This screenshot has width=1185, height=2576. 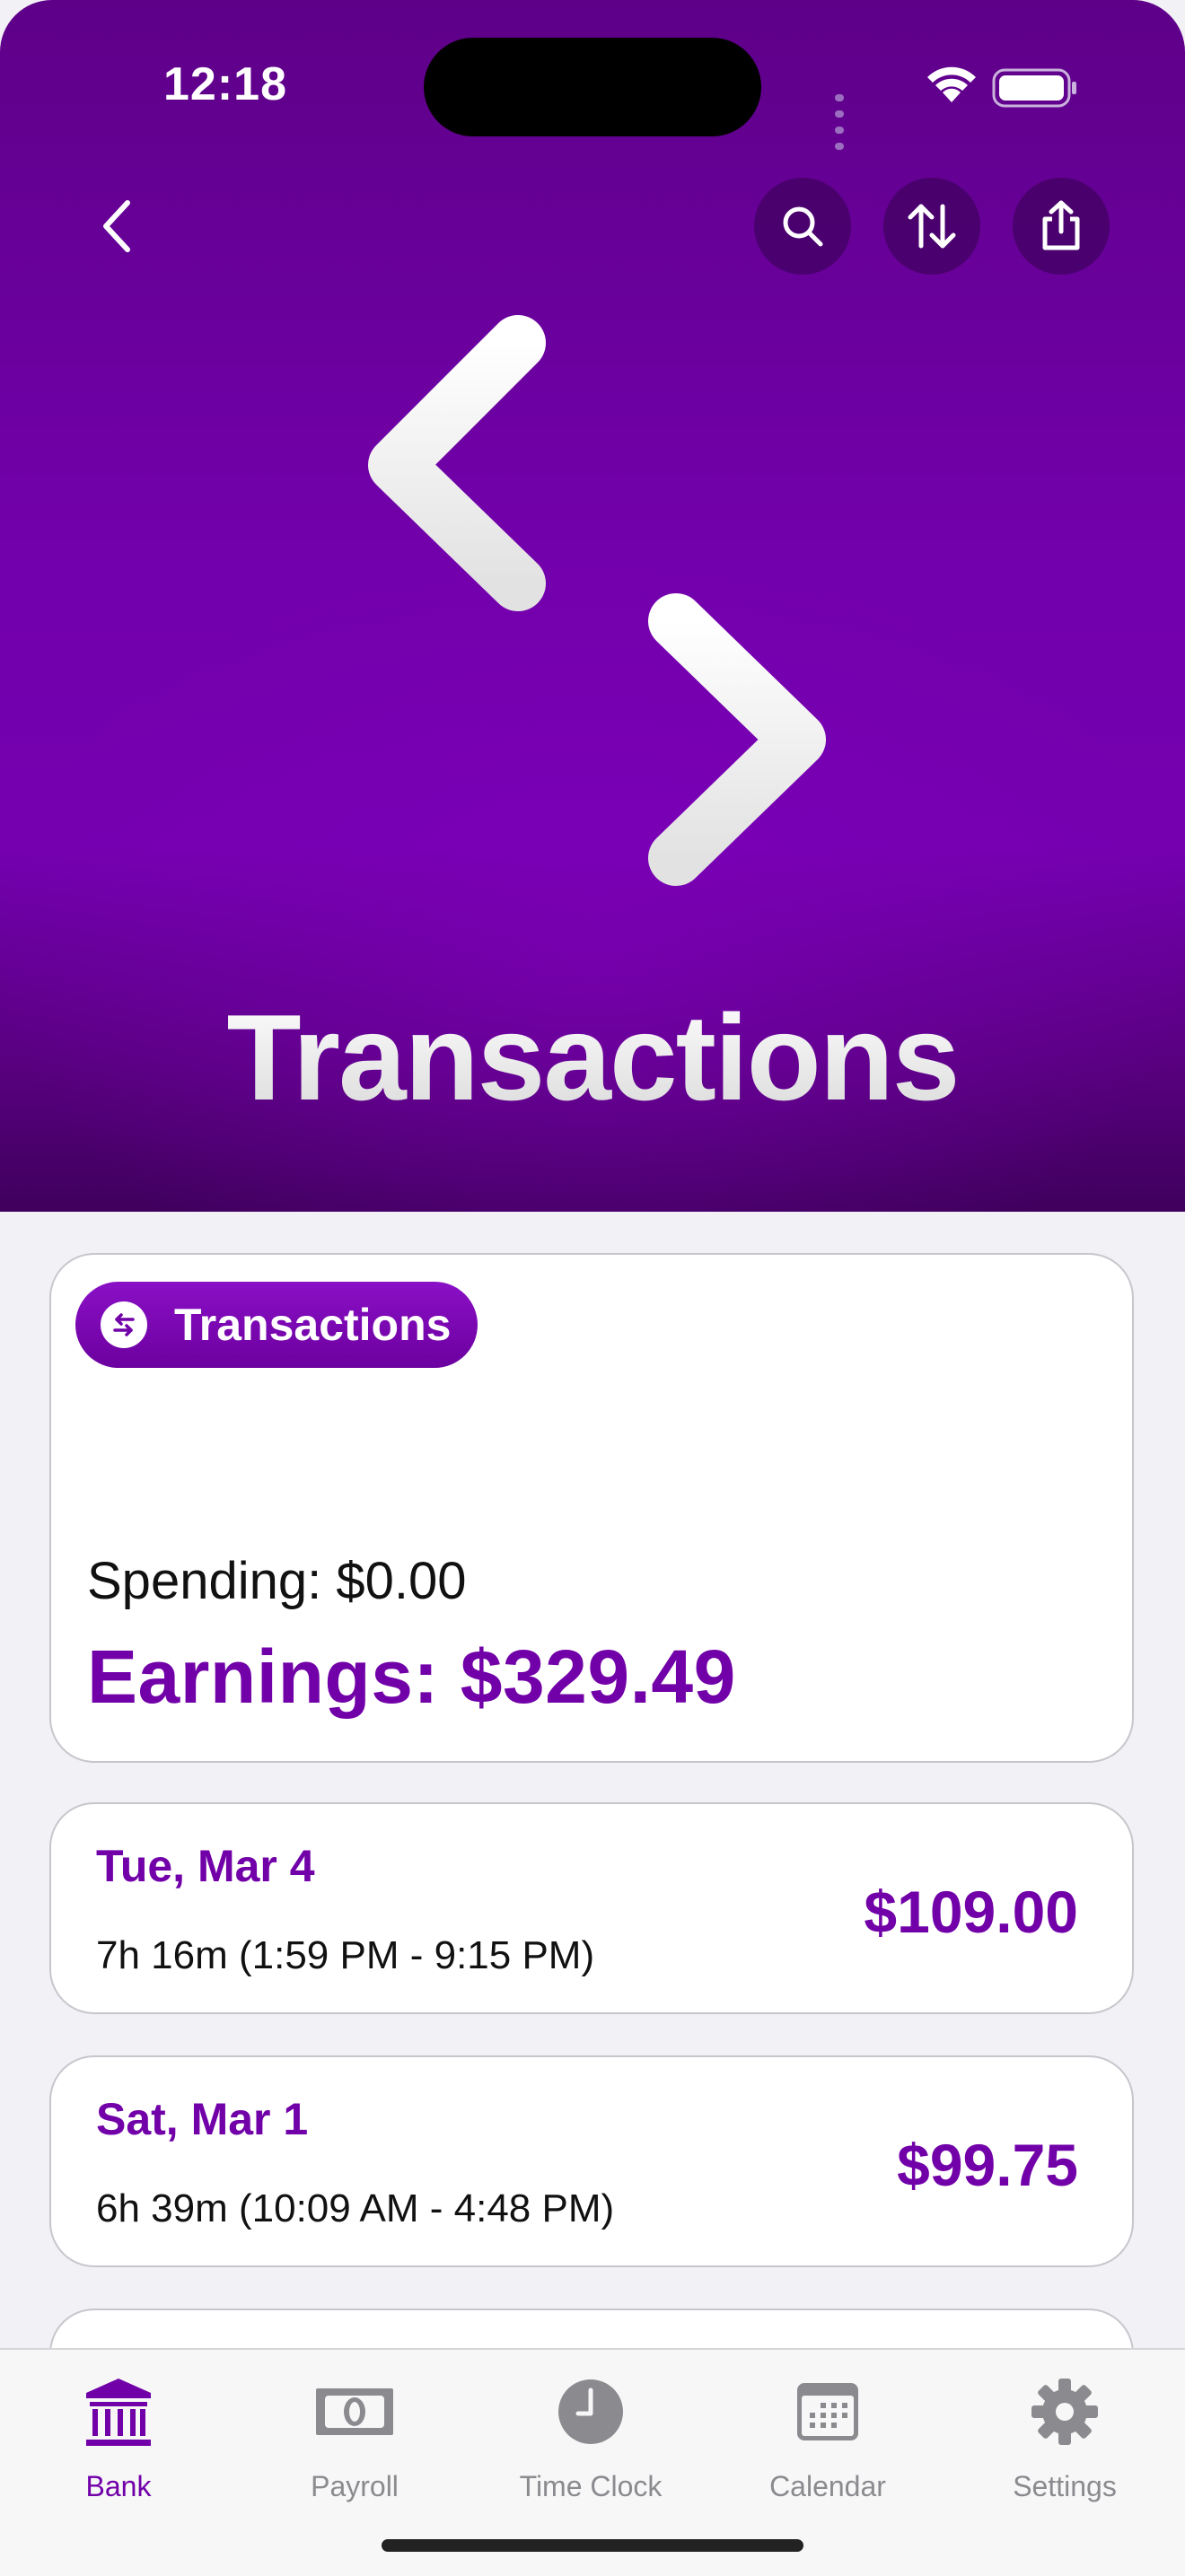 I want to click on transaction-amount: $109.00, so click(x=971, y=1912).